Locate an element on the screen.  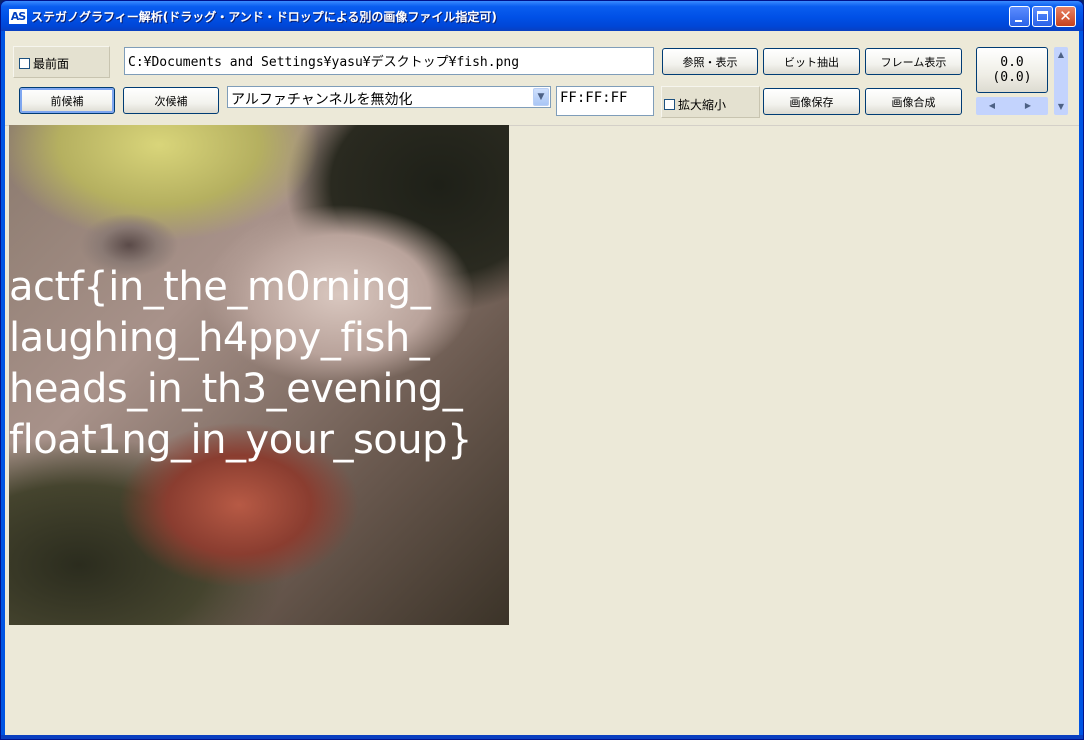
minimize-icon is located at coordinates (1018, 21).